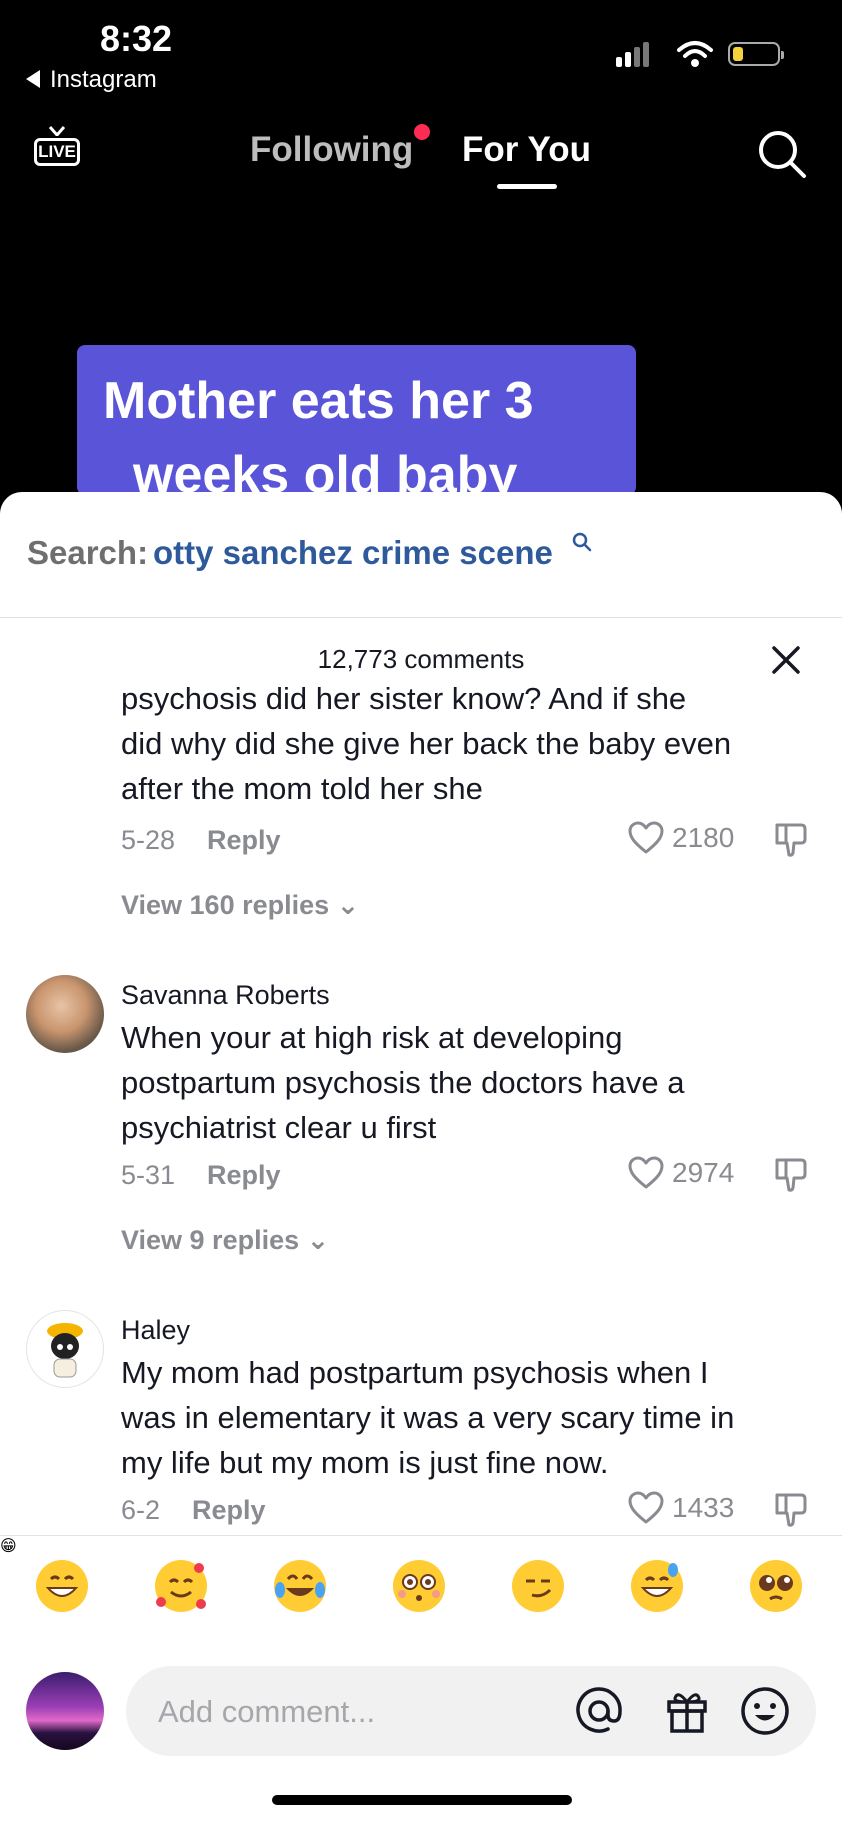 The image size is (842, 1821). What do you see at coordinates (782, 154) in the screenshot?
I see `search-icon` at bounding box center [782, 154].